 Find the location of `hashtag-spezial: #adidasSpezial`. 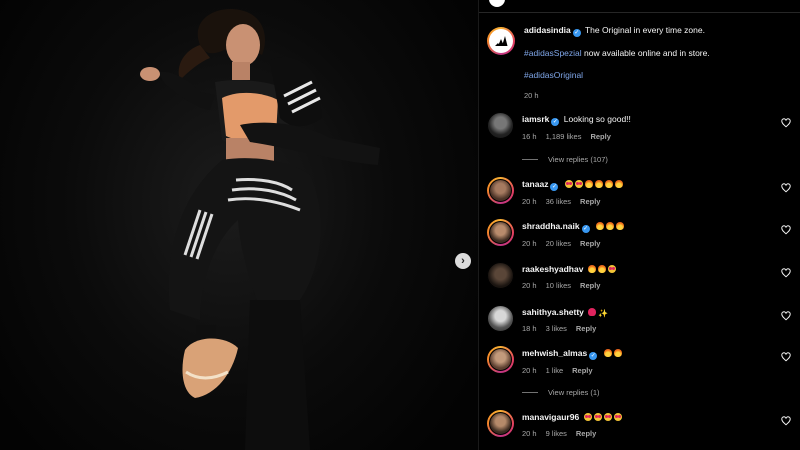

hashtag-spezial: #adidasSpezial is located at coordinates (553, 53).